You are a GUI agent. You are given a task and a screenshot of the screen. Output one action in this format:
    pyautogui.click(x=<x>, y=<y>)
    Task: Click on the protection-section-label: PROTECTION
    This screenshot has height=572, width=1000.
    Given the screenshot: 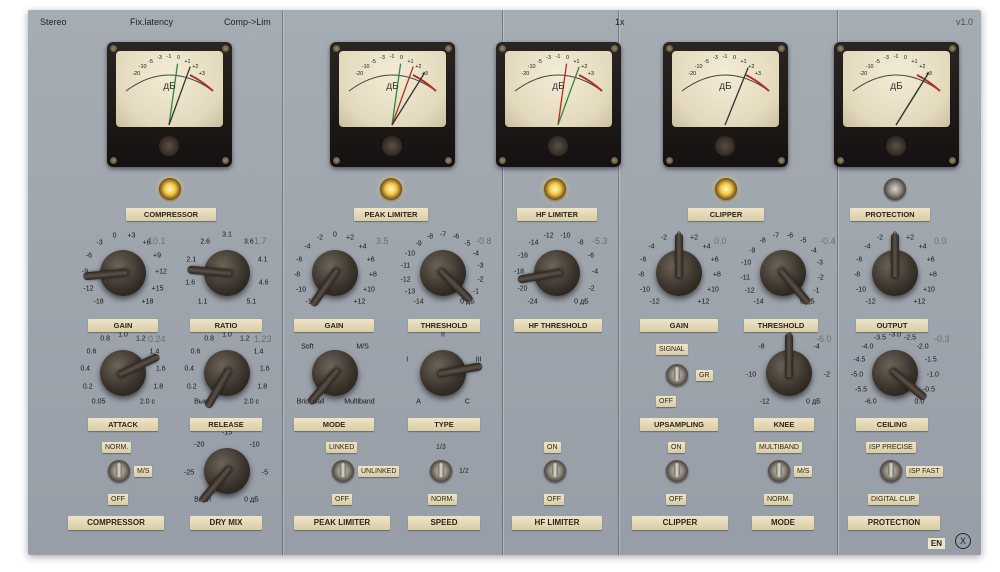 What is the action you would take?
    pyautogui.click(x=890, y=214)
    